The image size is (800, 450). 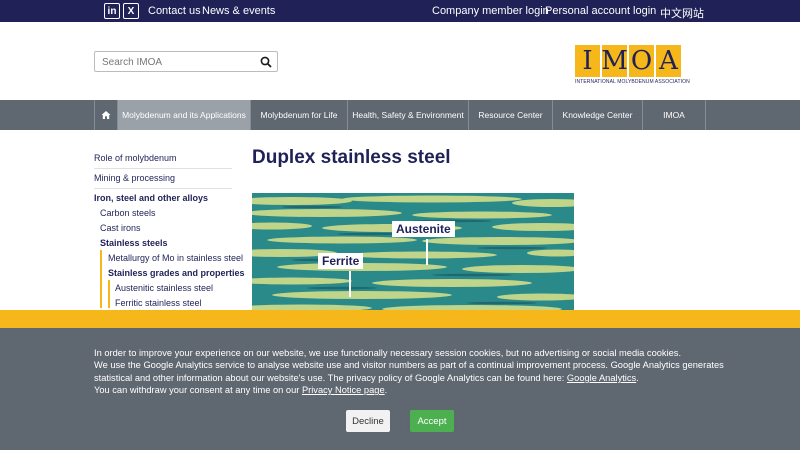 I want to click on sidebar-item-role-of-molybdenum: Role of molybdenum, so click(x=135, y=158).